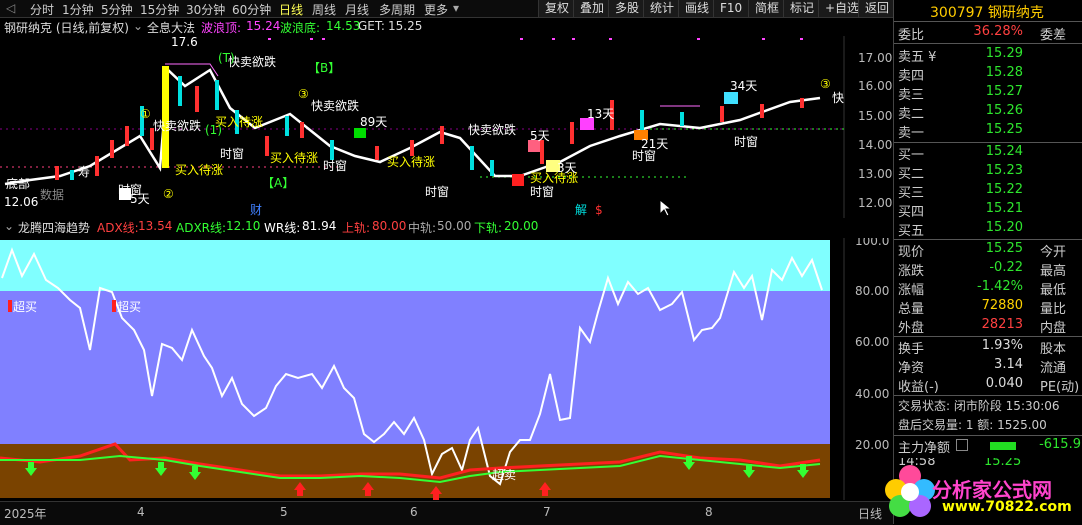 The width and height of the screenshot is (1082, 525). I want to click on chevron-left-icon: ◁, so click(10, 8).